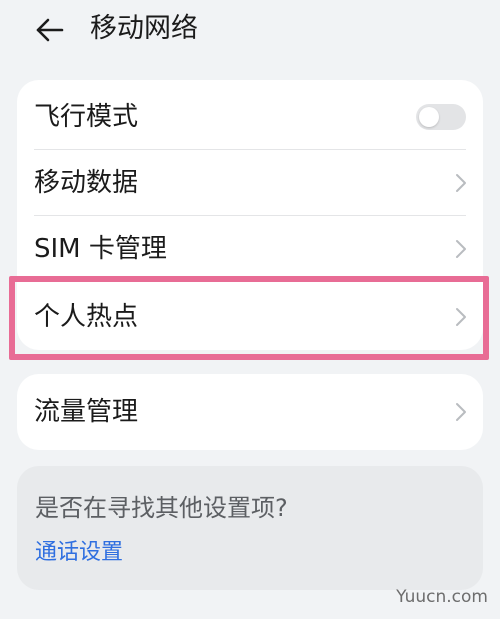 The image size is (500, 619). I want to click on hotspot-row: 个人热点, so click(250, 317).